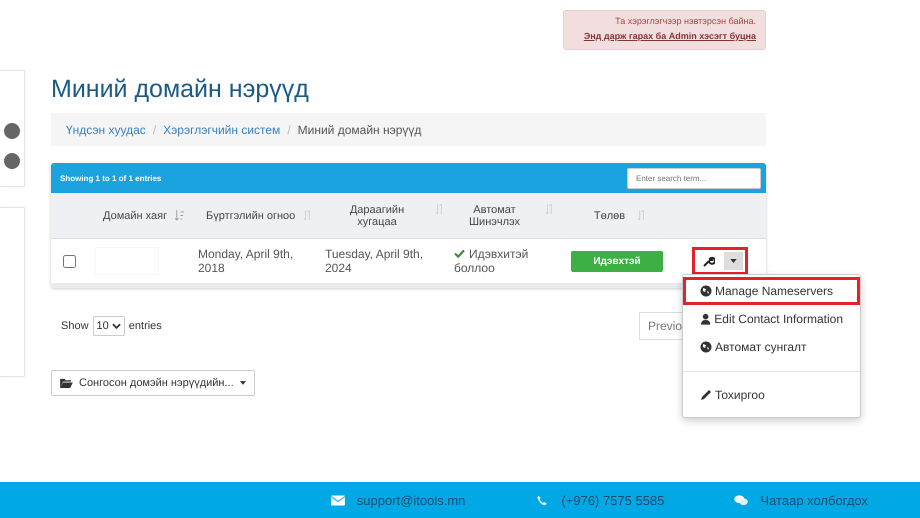 The image size is (920, 518). What do you see at coordinates (771, 395) in the screenshot?
I see `menu-item: Тохиргоо` at bounding box center [771, 395].